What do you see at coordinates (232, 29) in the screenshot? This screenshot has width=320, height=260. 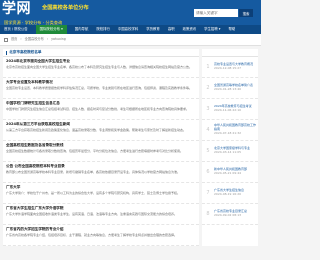 I see `nav-item-help: 帮助` at bounding box center [232, 29].